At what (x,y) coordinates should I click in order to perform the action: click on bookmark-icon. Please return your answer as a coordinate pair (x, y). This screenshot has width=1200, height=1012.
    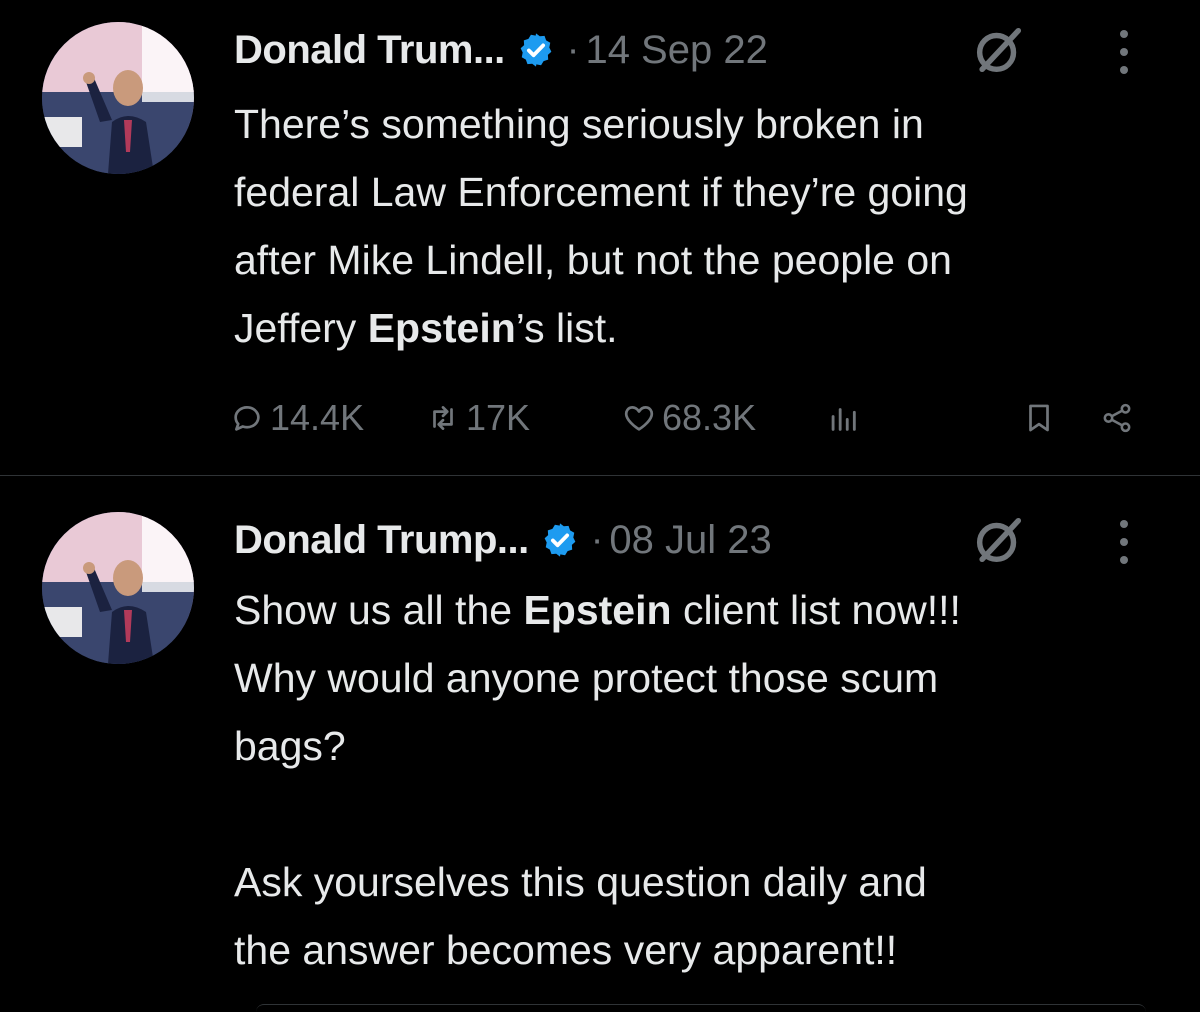
    Looking at the image, I should click on (1039, 418).